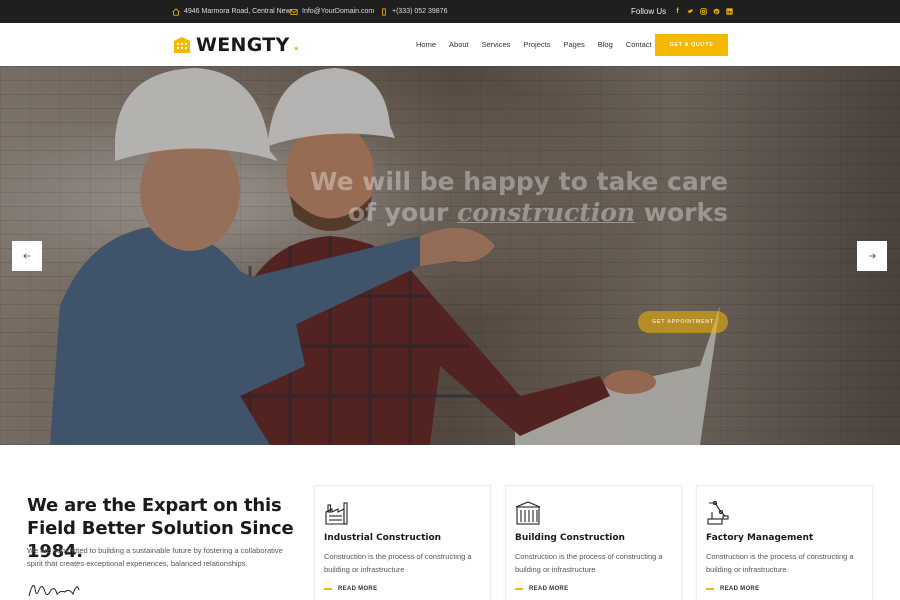 Image resolution: width=900 pixels, height=600 pixels. I want to click on site-logo: WENGTY., so click(235, 45).